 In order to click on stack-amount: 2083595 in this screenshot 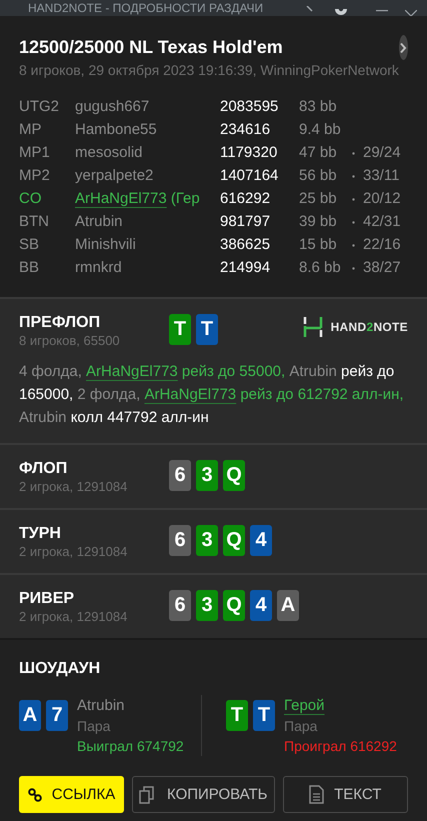, I will do `click(250, 107)`.